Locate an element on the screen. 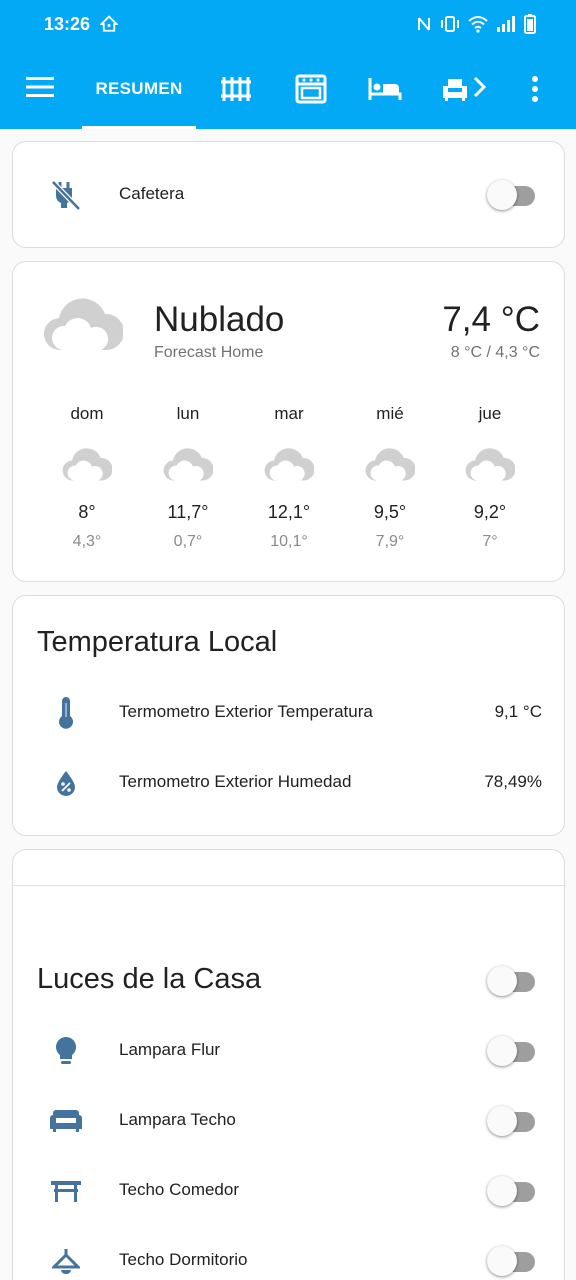 The width and height of the screenshot is (576, 1280). table-furniture-icon is located at coordinates (66, 1191).